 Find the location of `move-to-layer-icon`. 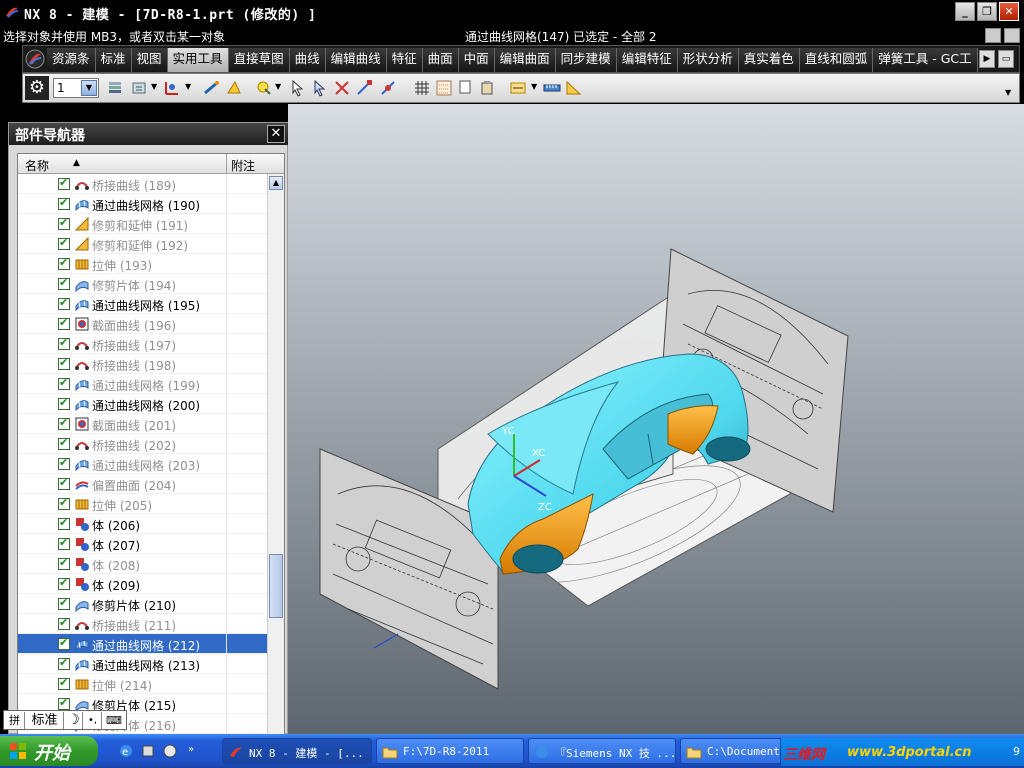

move-to-layer-icon is located at coordinates (140, 88).